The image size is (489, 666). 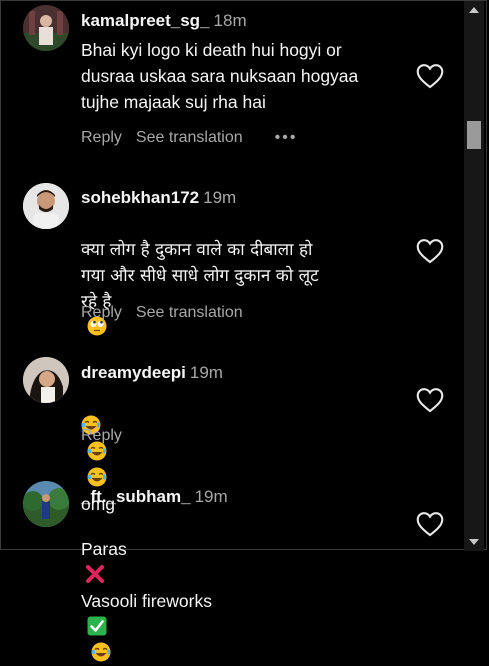 I want to click on comment-text-body: Vasooli fireworks, so click(x=146, y=601).